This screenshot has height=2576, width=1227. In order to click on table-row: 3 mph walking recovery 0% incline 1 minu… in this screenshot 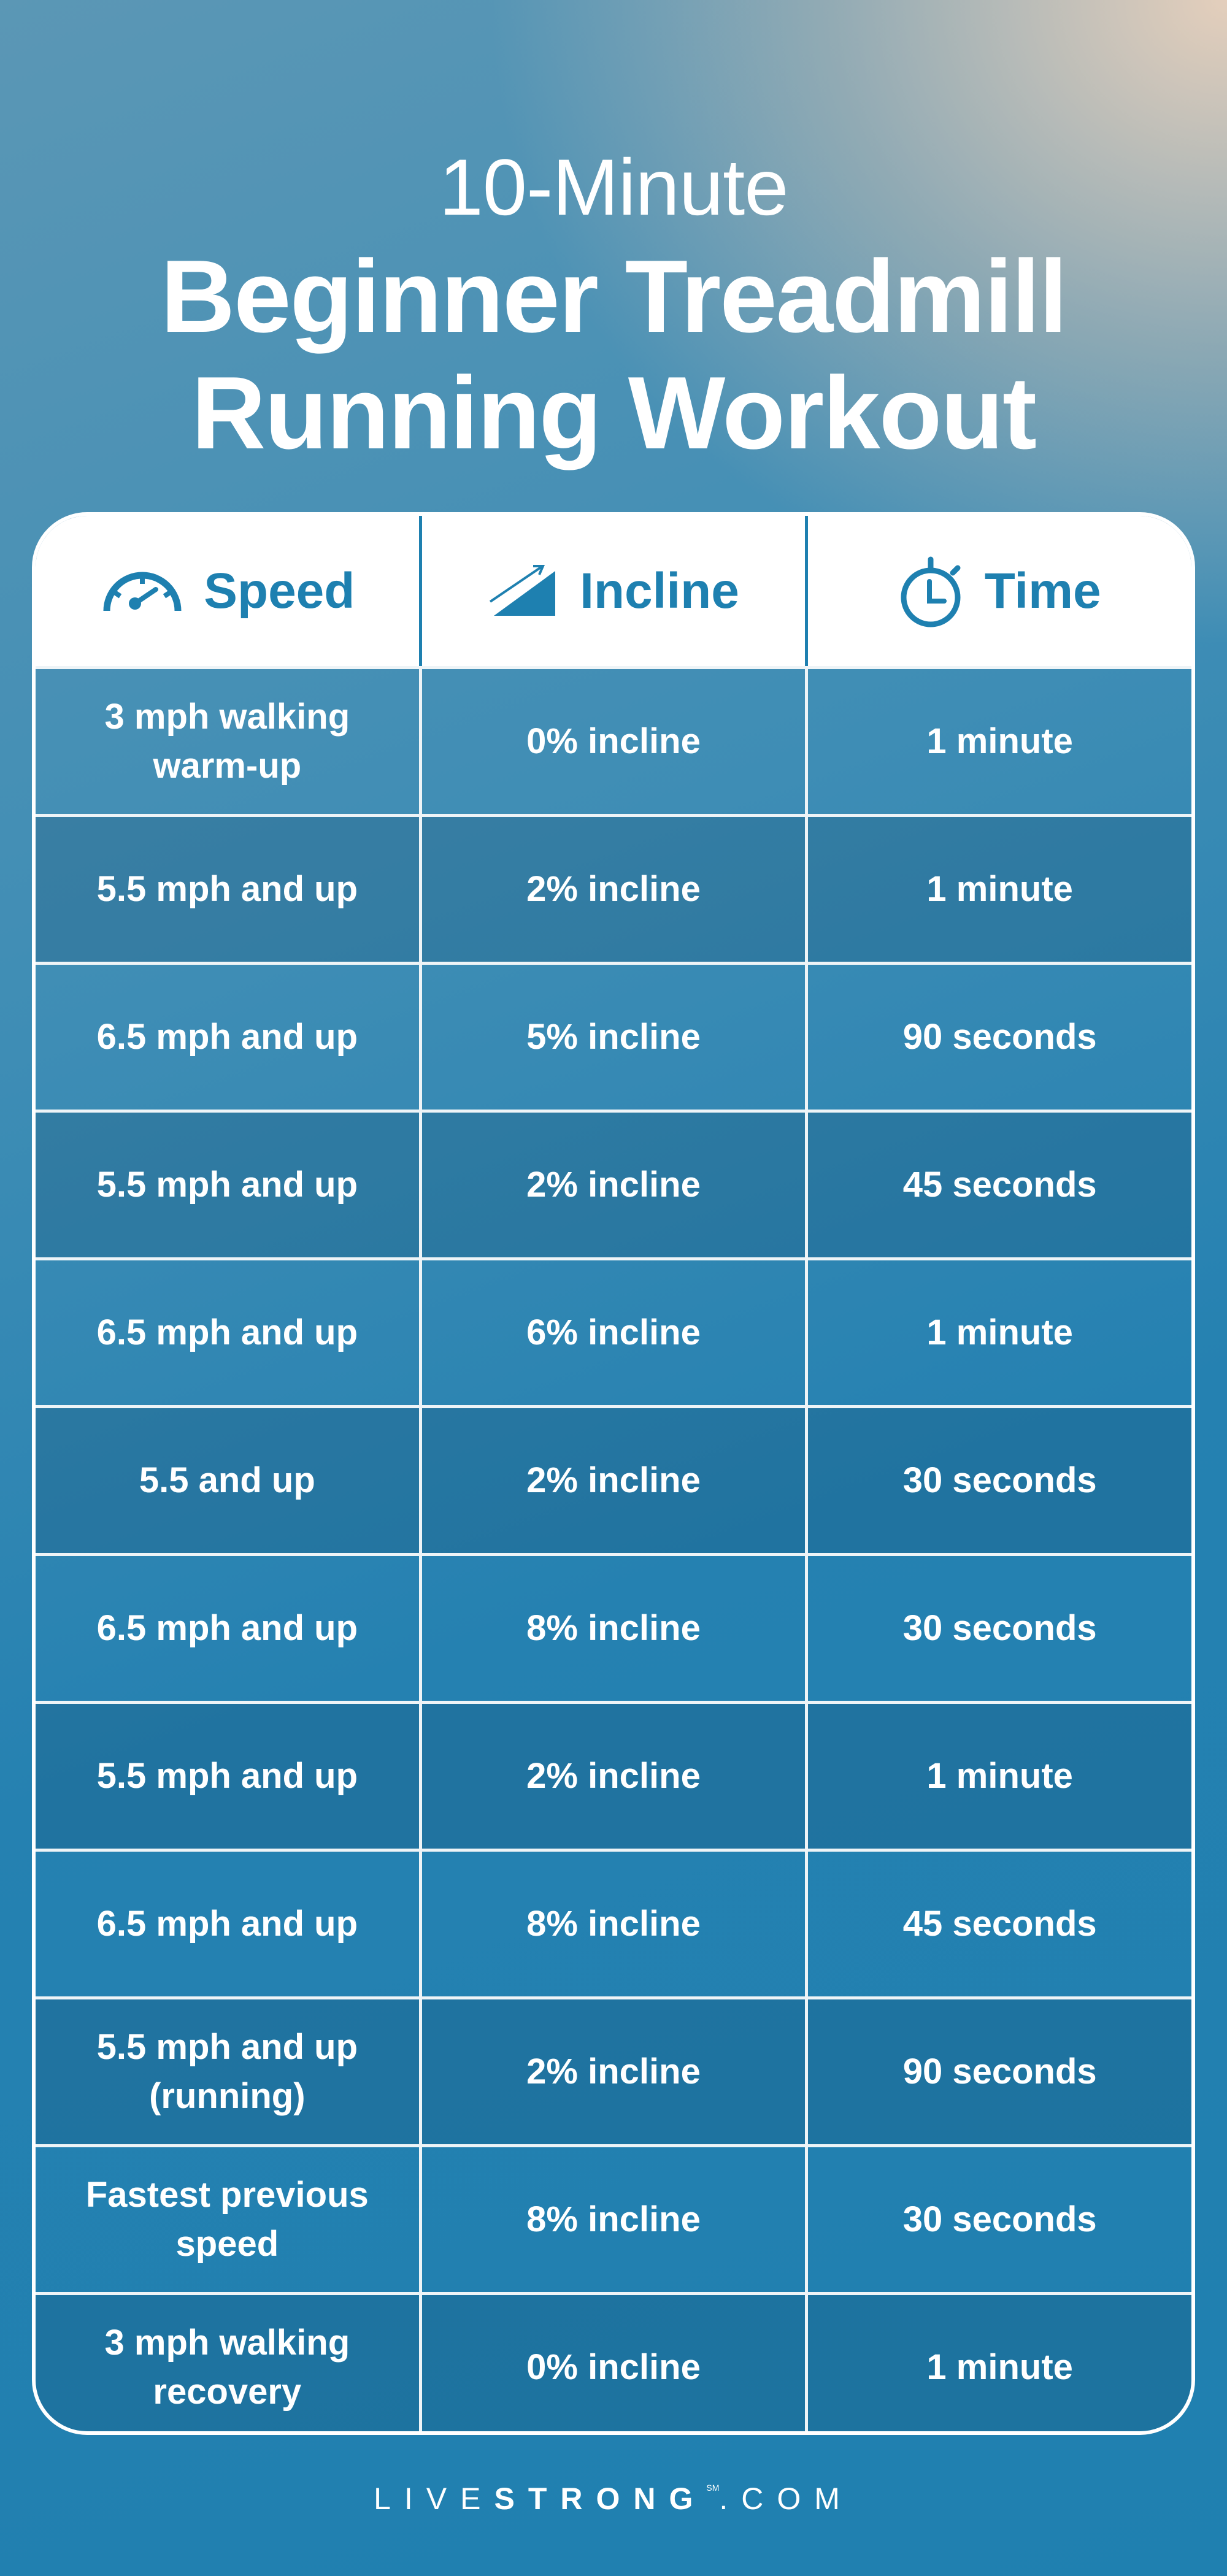, I will do `click(613, 2361)`.